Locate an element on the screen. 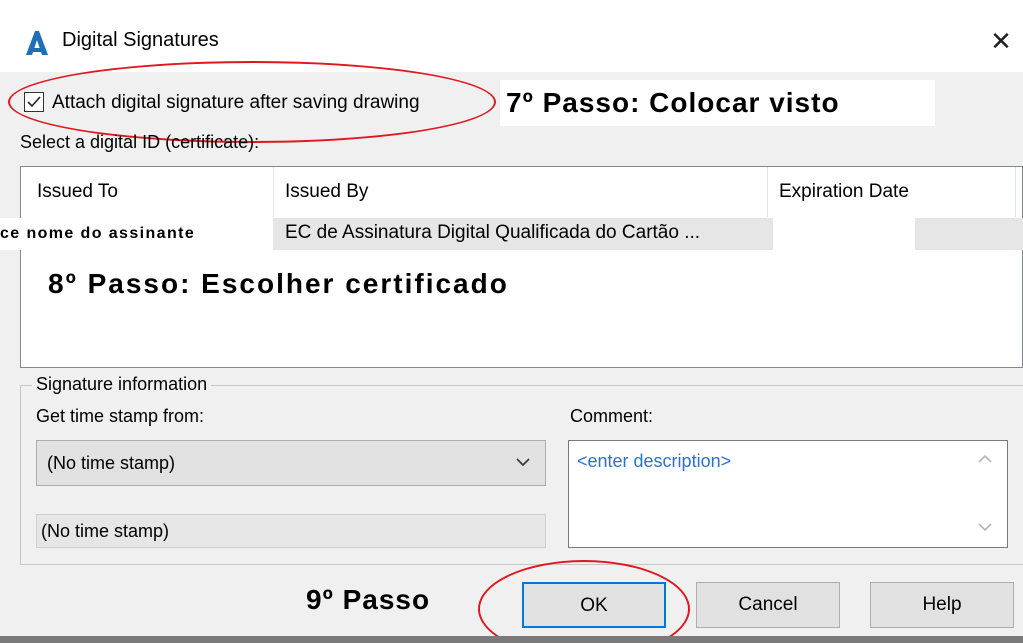  column-header-issued-to: Issued To is located at coordinates (77, 192).